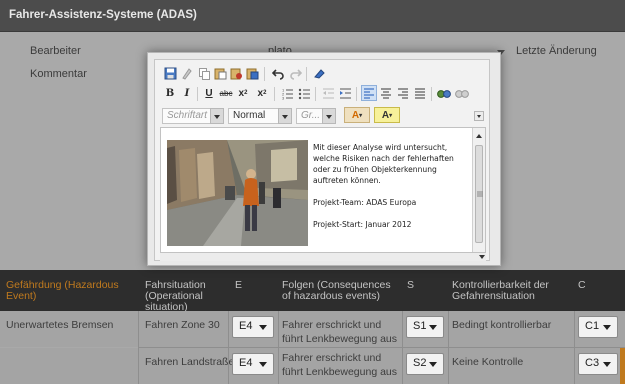 This screenshot has height=384, width=625. I want to click on underline-icon: U, so click(209, 93).